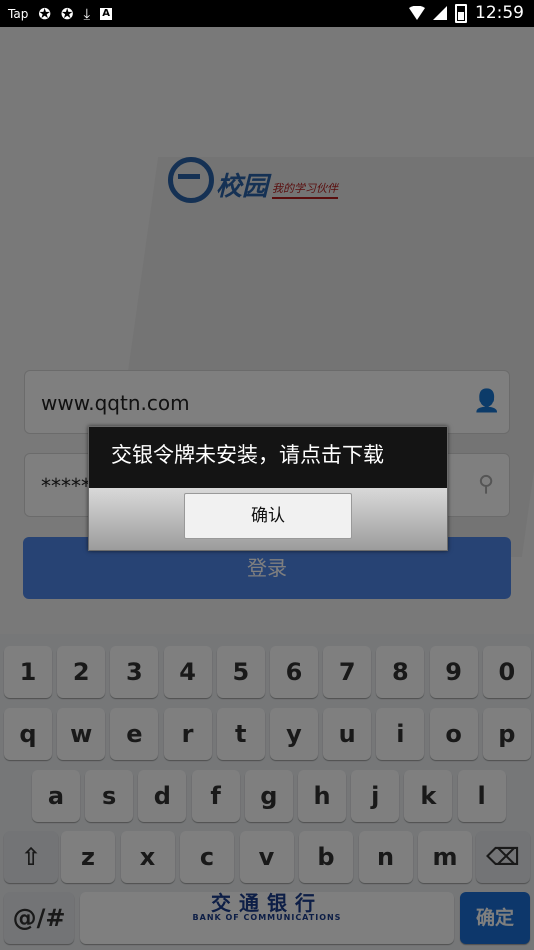  I want to click on key-a: a, so click(56, 796).